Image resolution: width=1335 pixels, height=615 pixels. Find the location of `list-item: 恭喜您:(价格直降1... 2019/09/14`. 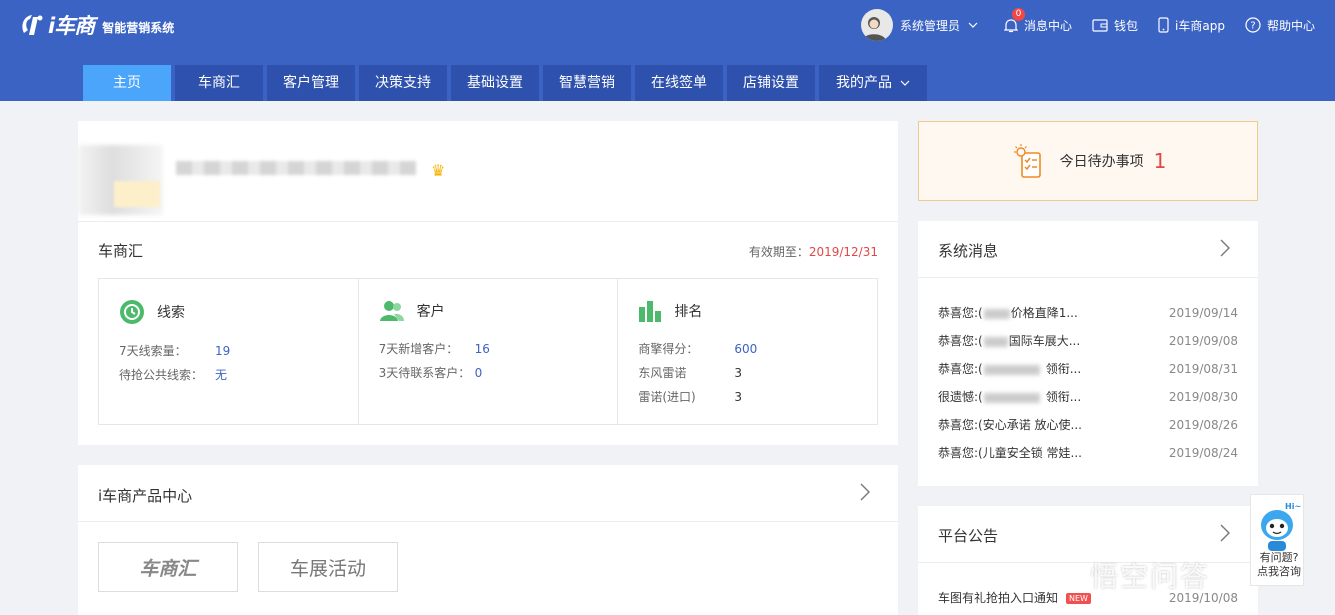

list-item: 恭喜您:(价格直降1... 2019/09/14 is located at coordinates (1088, 313).